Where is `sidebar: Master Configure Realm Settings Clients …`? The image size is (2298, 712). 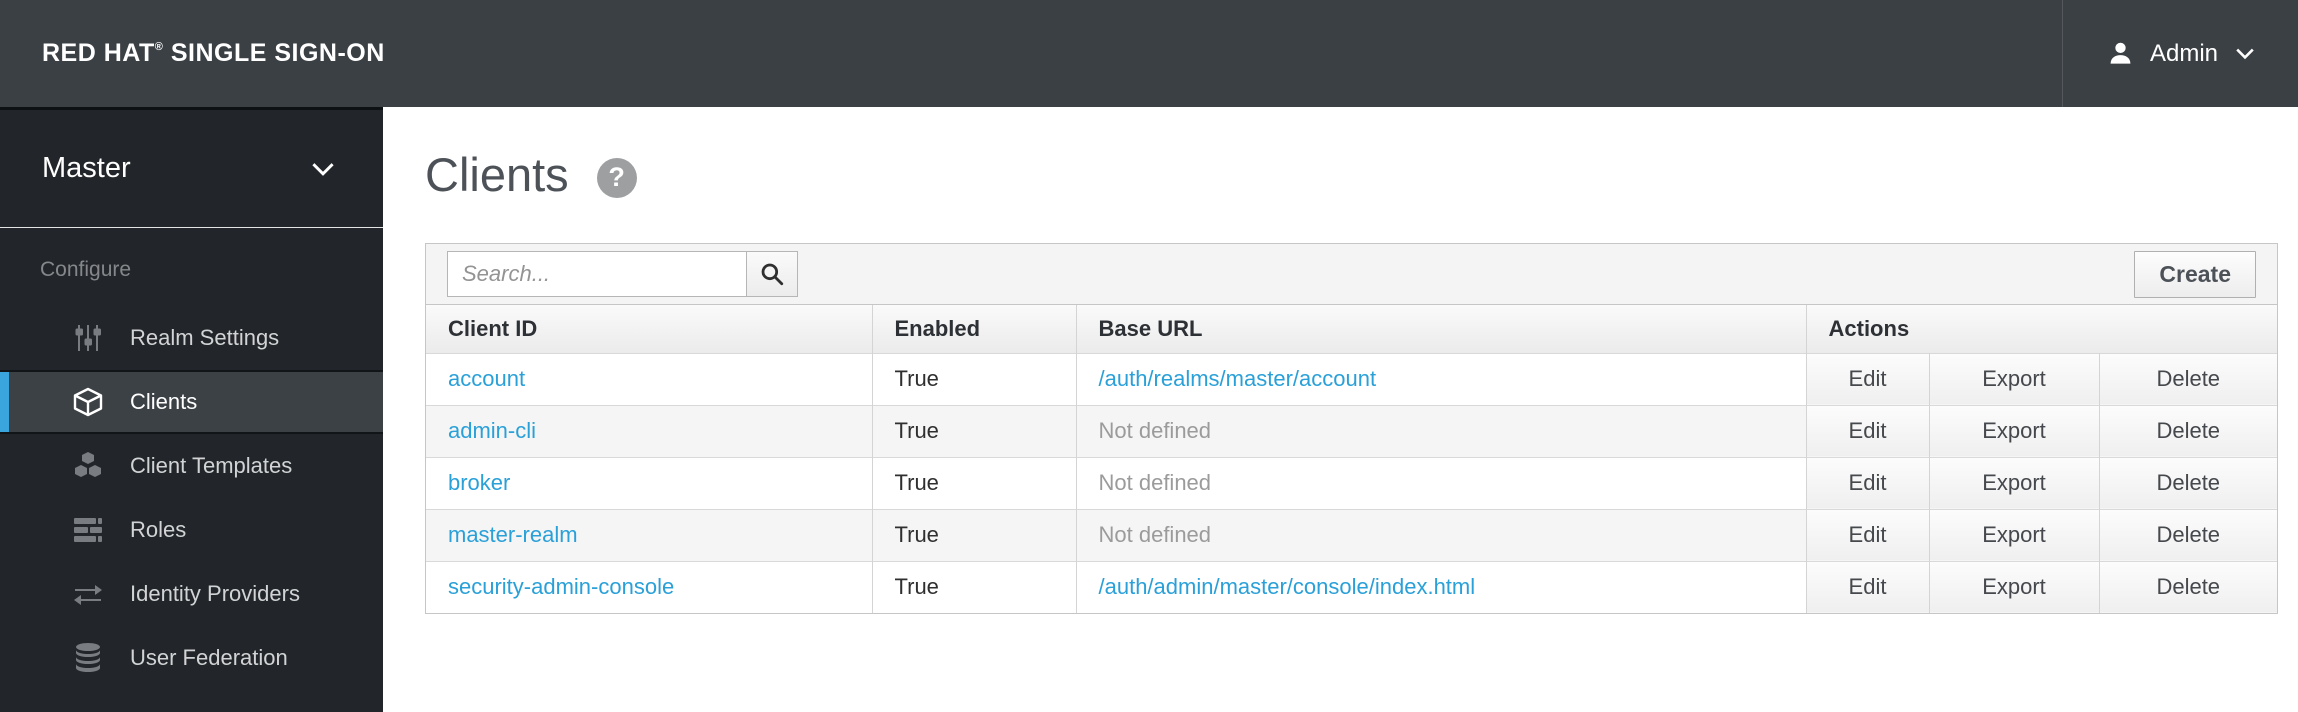 sidebar: Master Configure Realm Settings Clients … is located at coordinates (191, 409).